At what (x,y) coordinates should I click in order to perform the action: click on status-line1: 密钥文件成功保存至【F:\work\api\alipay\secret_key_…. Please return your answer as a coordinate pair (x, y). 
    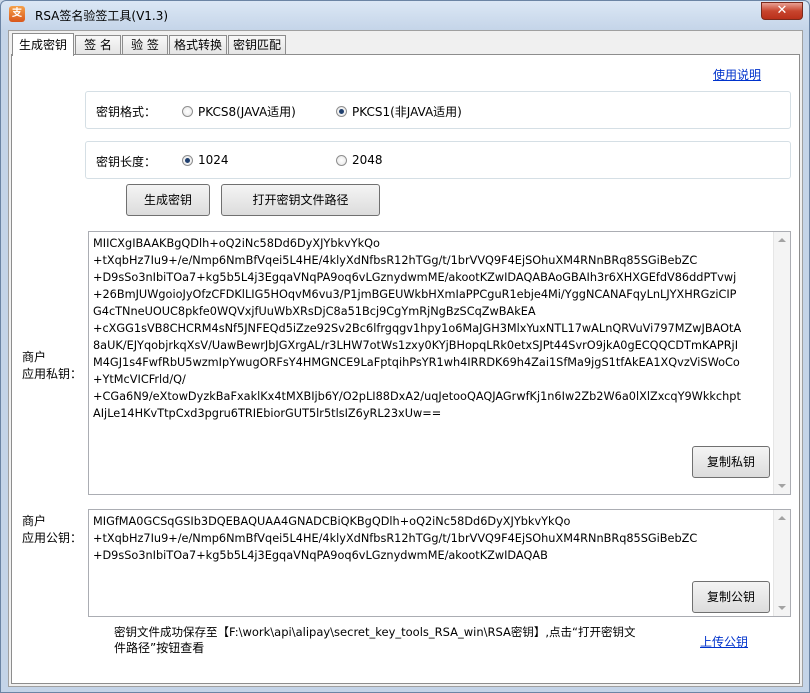
    Looking at the image, I should click on (375, 632).